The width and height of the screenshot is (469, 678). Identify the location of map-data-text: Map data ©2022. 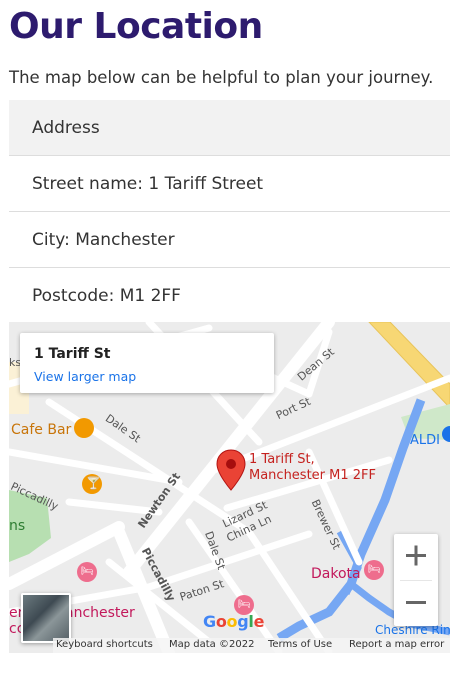
(212, 644).